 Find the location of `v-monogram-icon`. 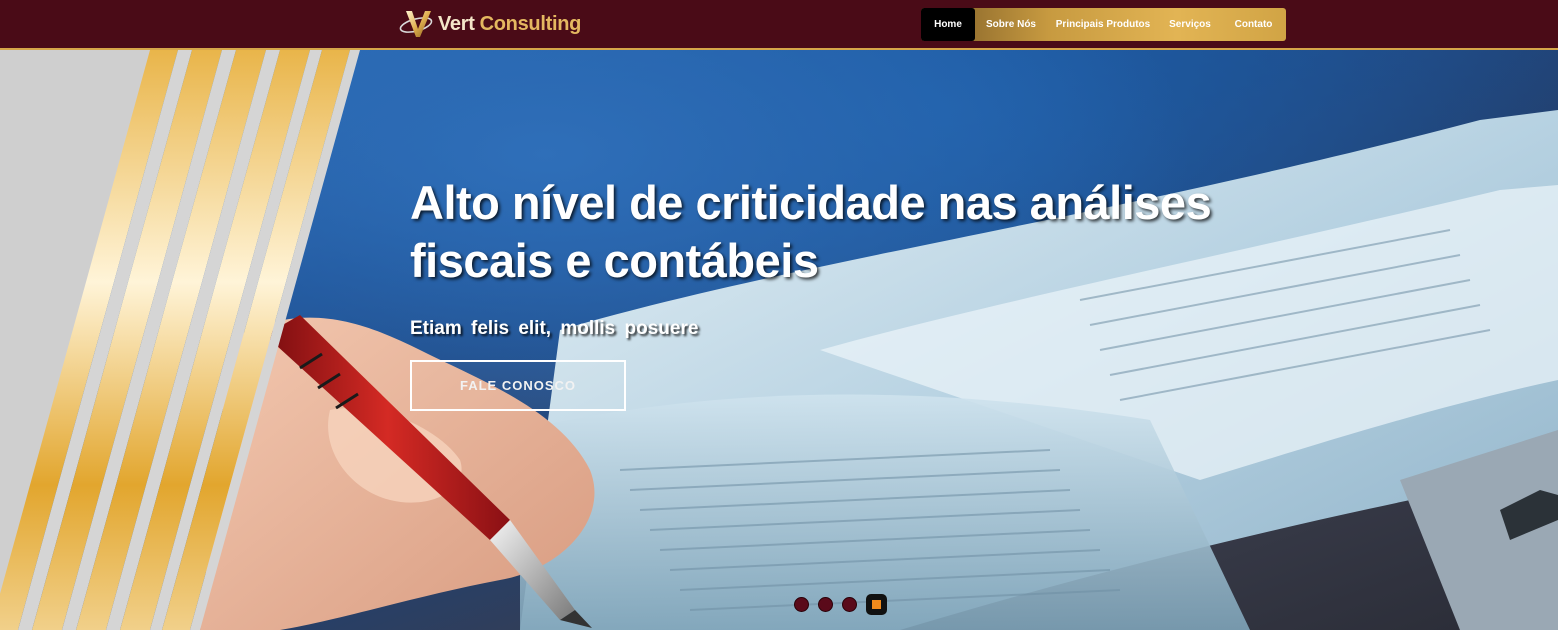

v-monogram-icon is located at coordinates (416, 24).